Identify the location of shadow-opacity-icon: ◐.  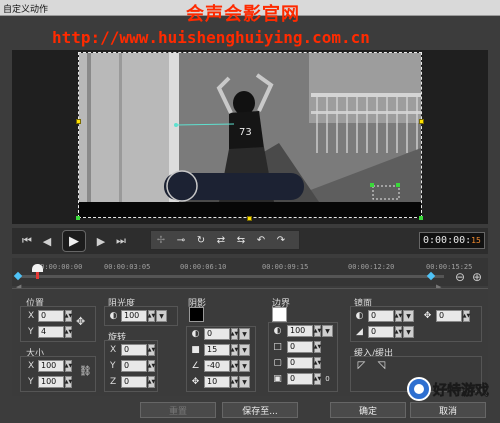
(195, 333).